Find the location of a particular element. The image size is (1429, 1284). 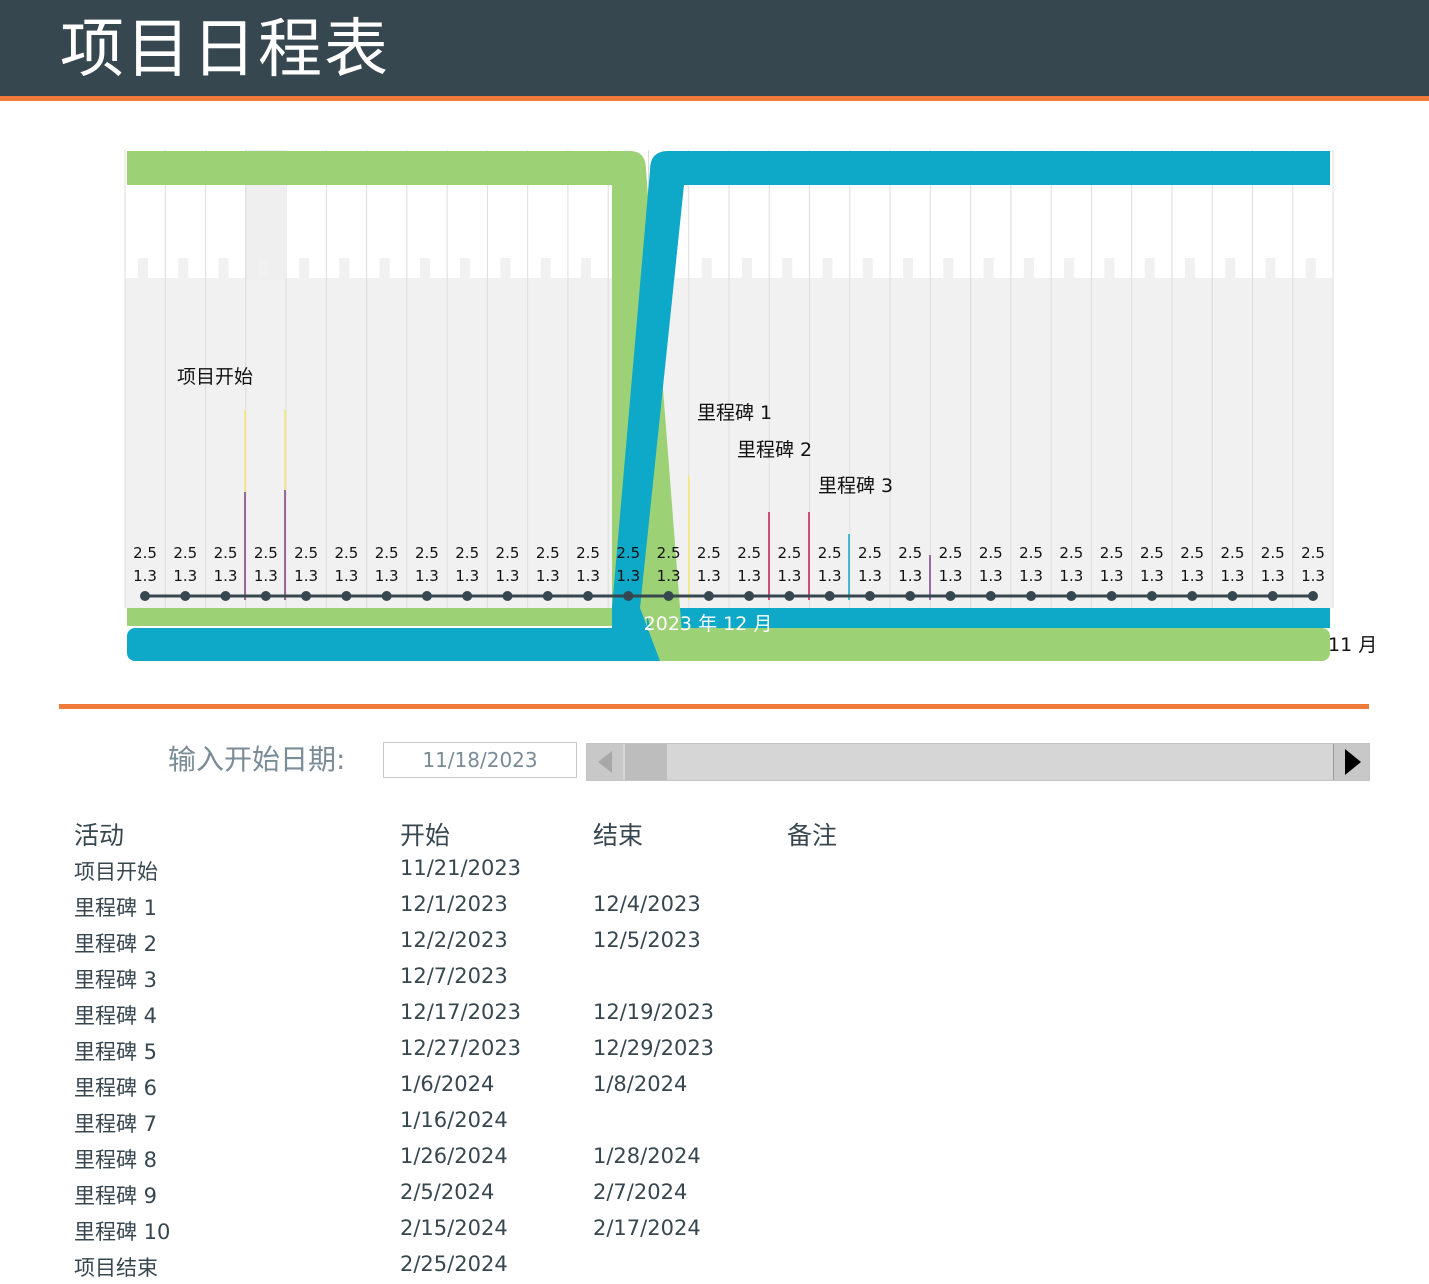

table-cell-end: 1/8/2024 is located at coordinates (640, 1084).